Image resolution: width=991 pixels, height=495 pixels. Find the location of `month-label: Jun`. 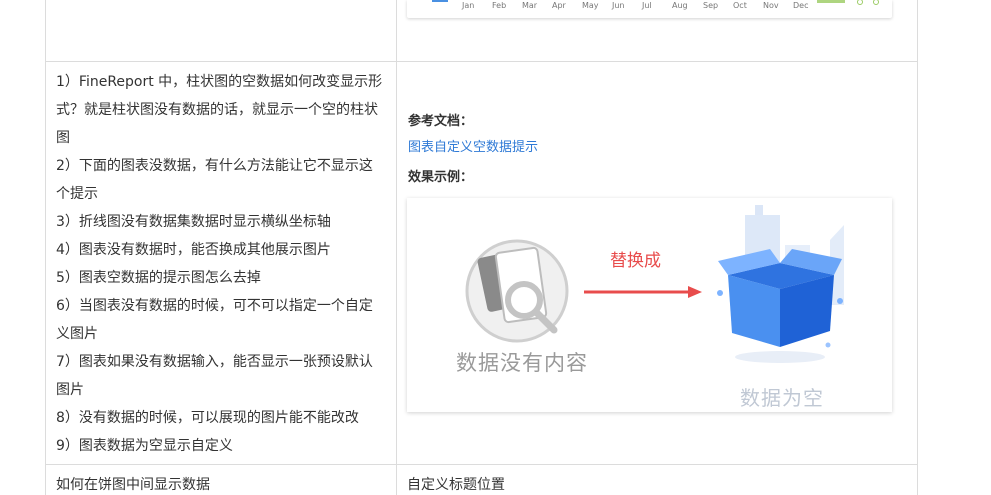

month-label: Jun is located at coordinates (618, 5).